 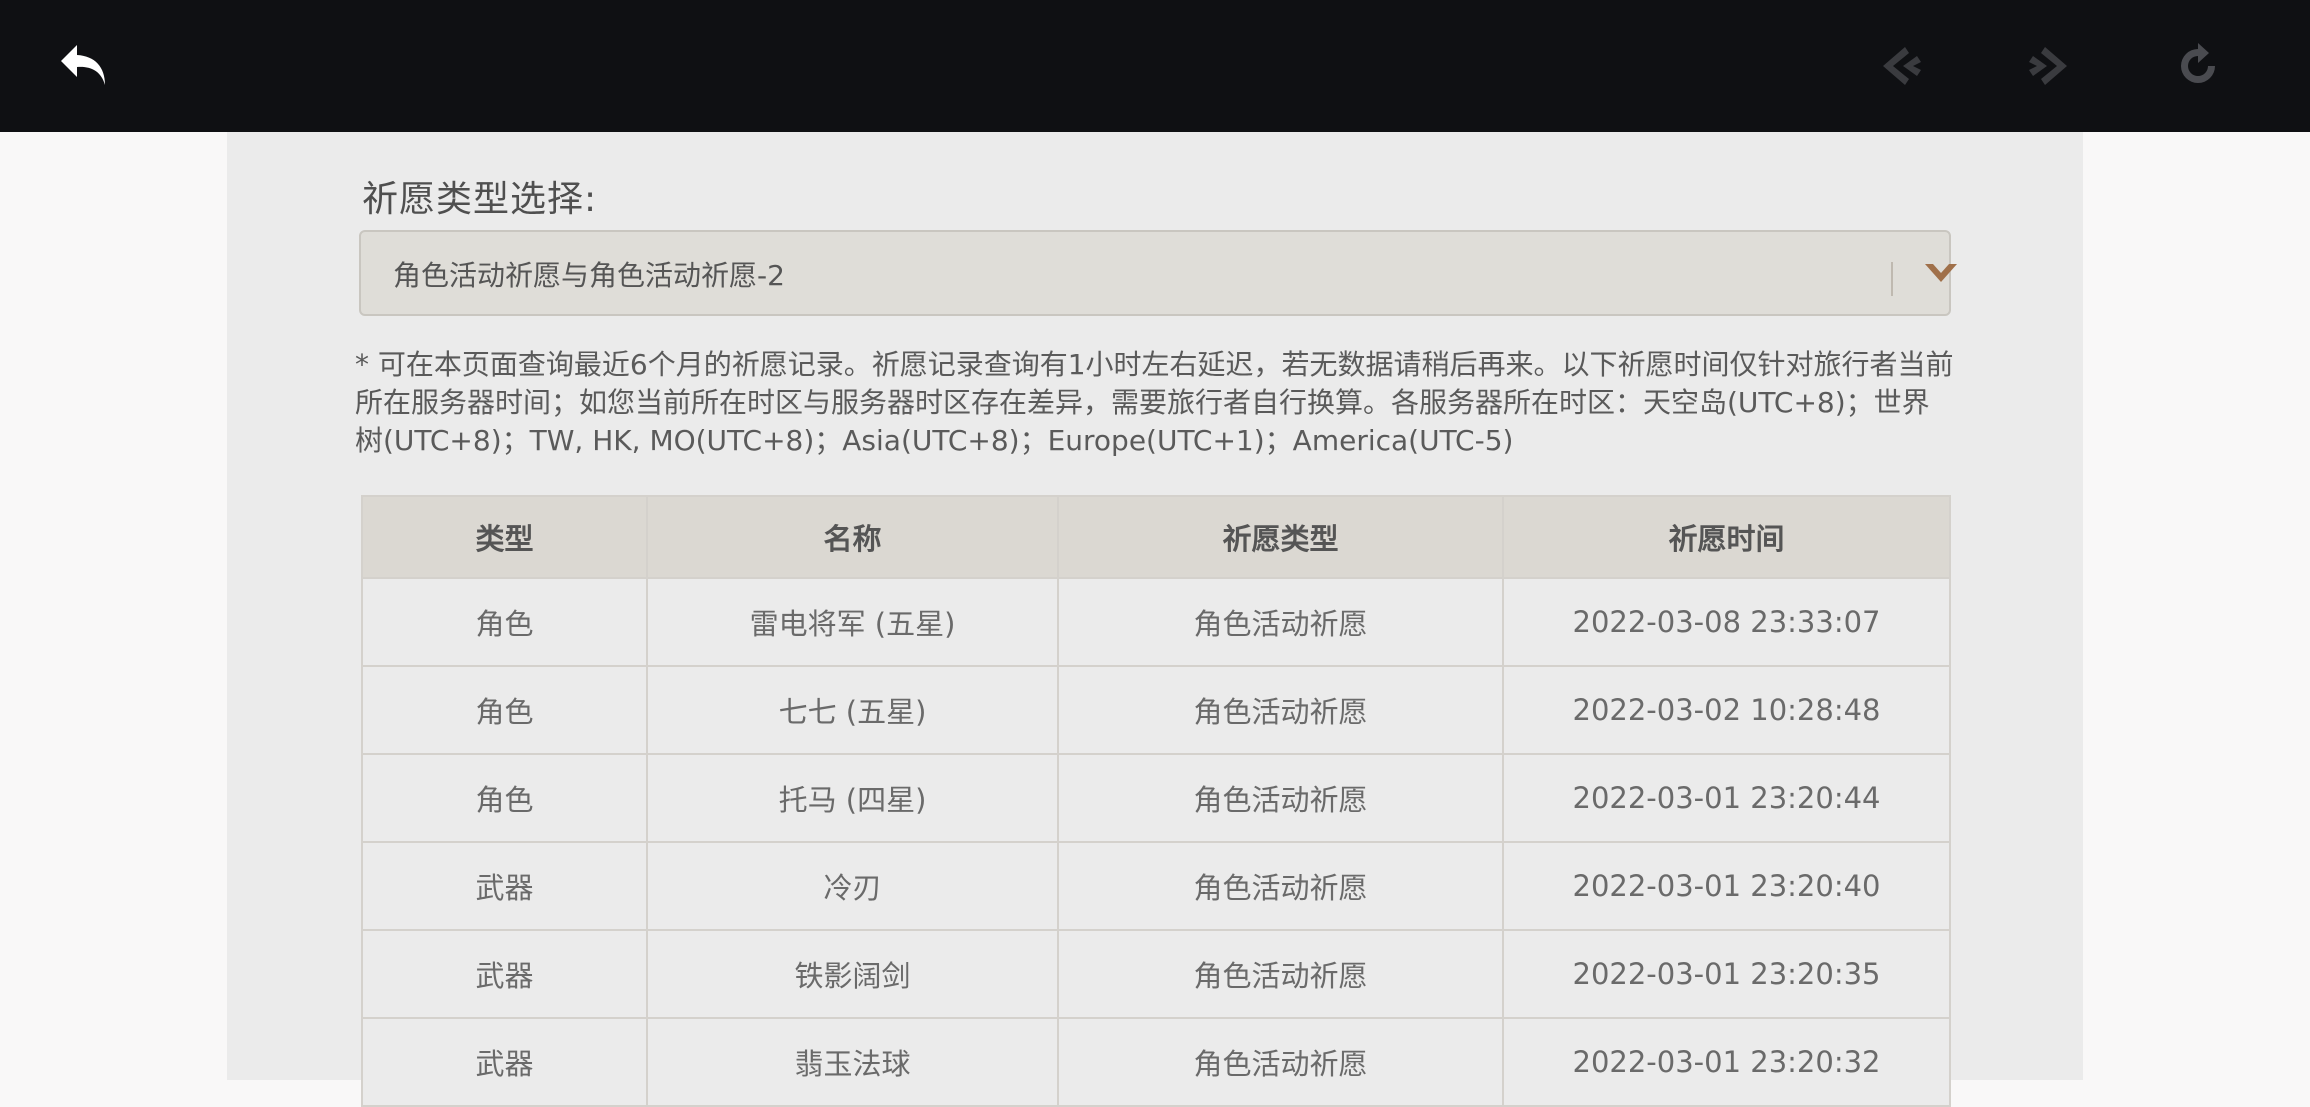 What do you see at coordinates (852, 886) in the screenshot?
I see `cell-name: 冷刃` at bounding box center [852, 886].